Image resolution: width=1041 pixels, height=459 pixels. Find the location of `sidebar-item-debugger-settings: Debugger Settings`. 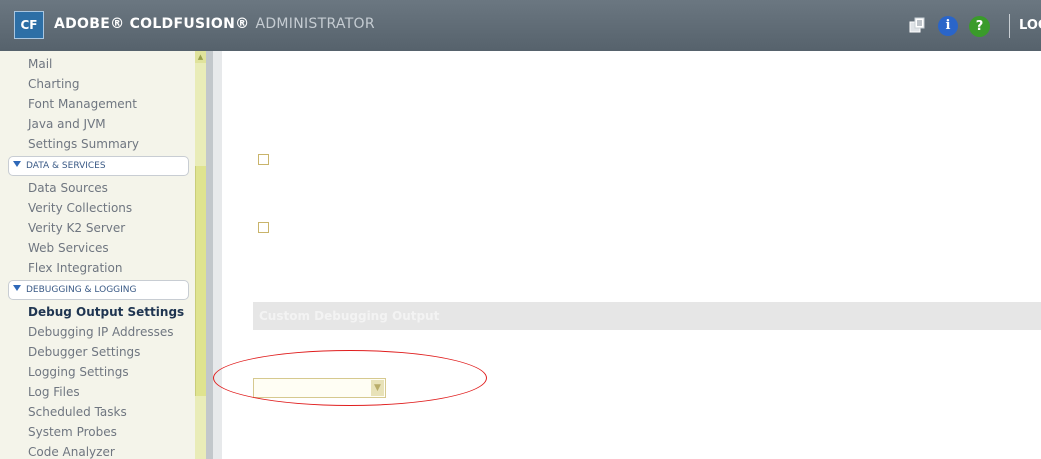

sidebar-item-debugger-settings: Debugger Settings is located at coordinates (84, 352).